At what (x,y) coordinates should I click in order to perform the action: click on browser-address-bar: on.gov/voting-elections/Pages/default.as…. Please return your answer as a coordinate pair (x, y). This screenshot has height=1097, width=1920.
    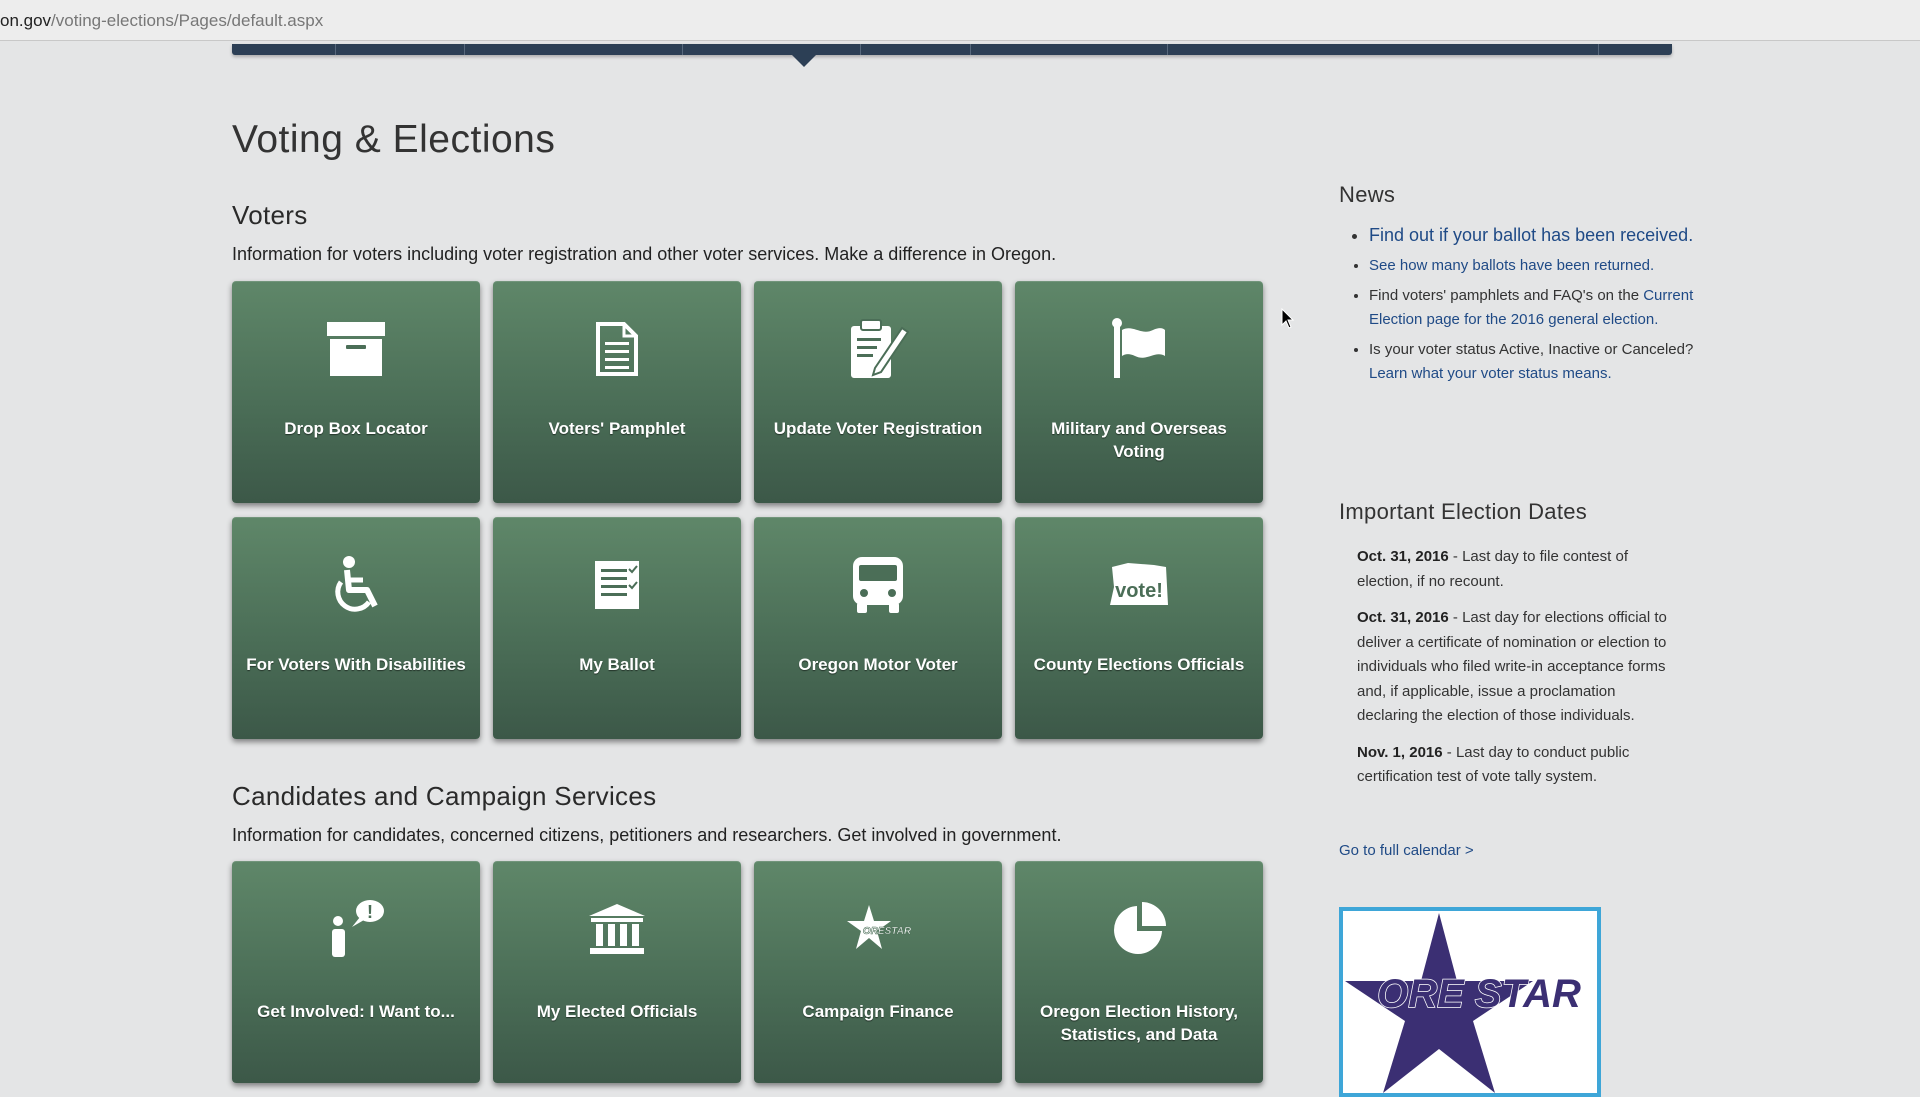
    Looking at the image, I should click on (960, 20).